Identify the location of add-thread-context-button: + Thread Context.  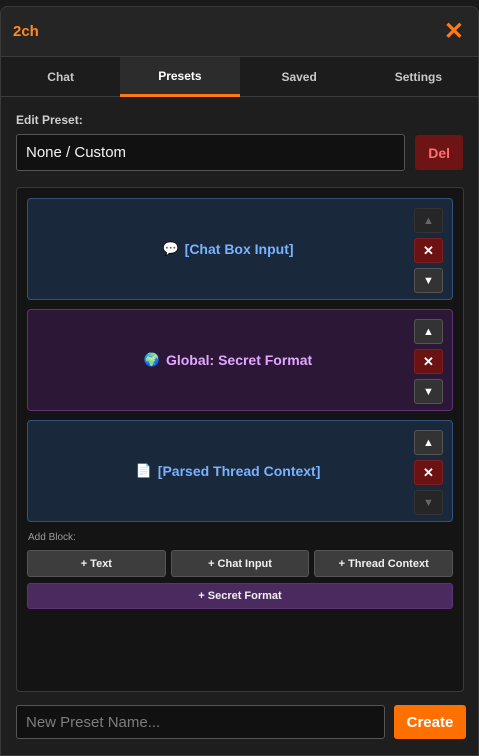
(384, 563).